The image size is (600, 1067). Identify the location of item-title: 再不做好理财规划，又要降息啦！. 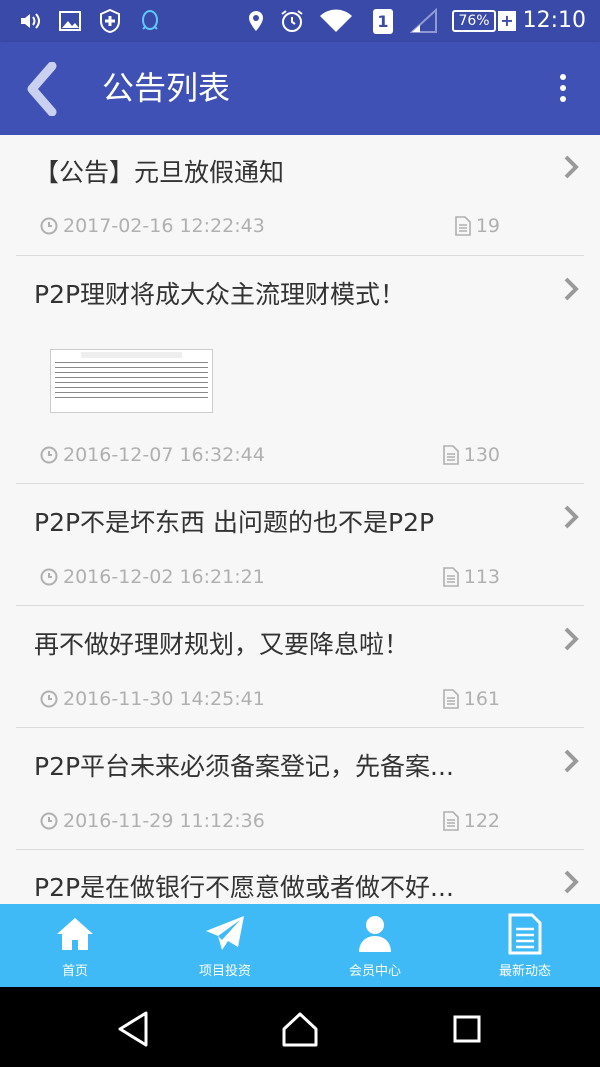
(222, 644).